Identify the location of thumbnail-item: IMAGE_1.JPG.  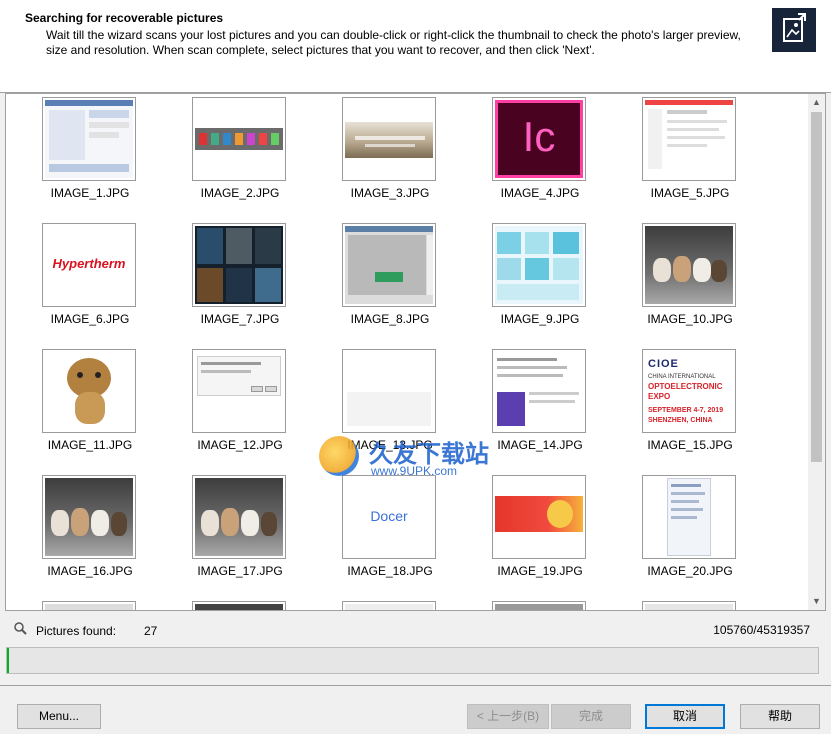
(81, 154).